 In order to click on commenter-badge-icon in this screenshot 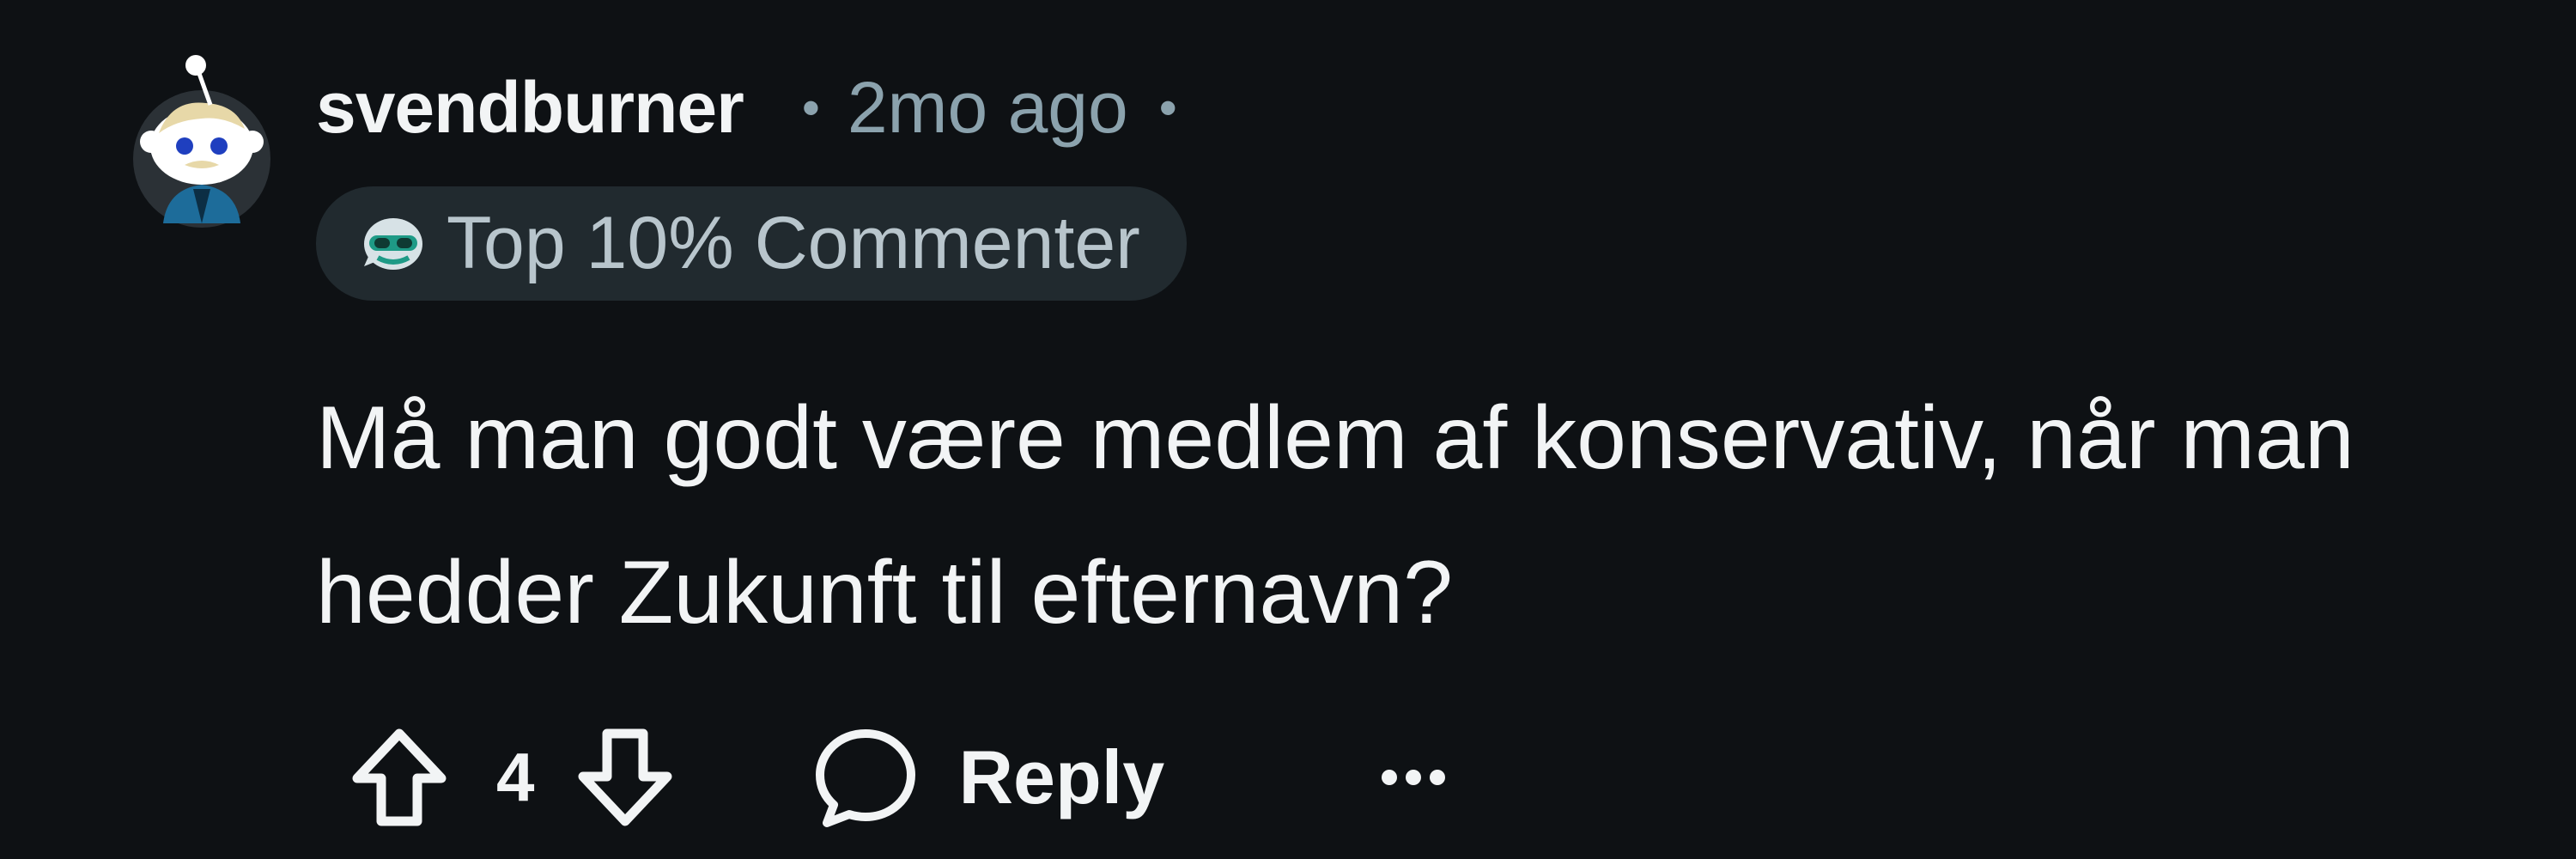, I will do `click(393, 244)`.